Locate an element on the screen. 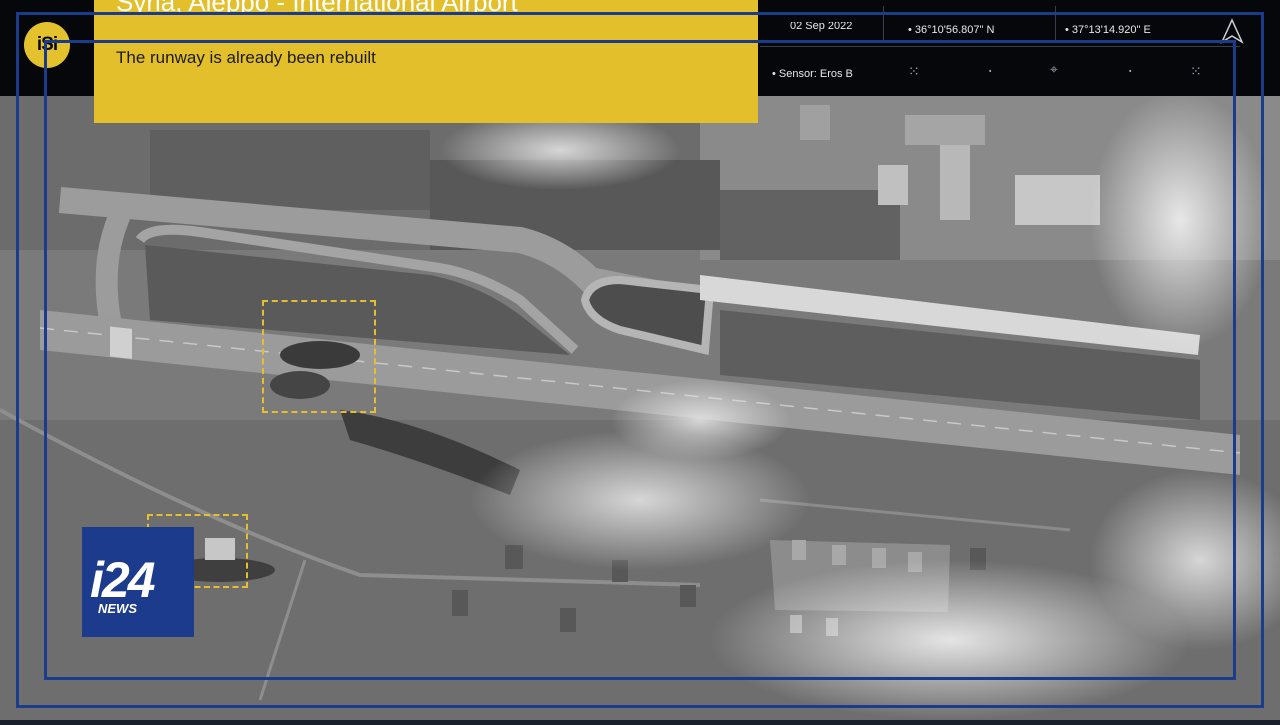  isi-logo-text: iSi is located at coordinates (47, 44).